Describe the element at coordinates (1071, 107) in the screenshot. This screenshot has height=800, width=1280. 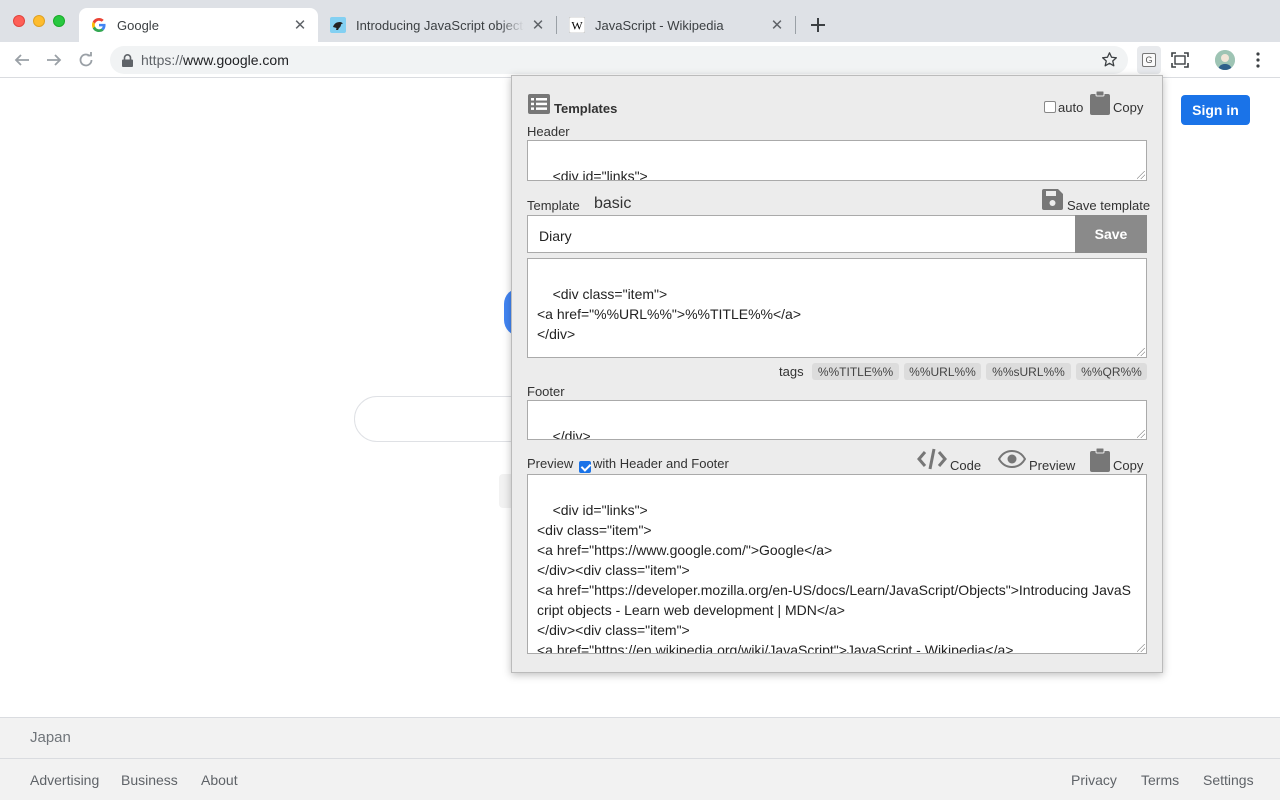
I see `auto-label: auto` at that location.